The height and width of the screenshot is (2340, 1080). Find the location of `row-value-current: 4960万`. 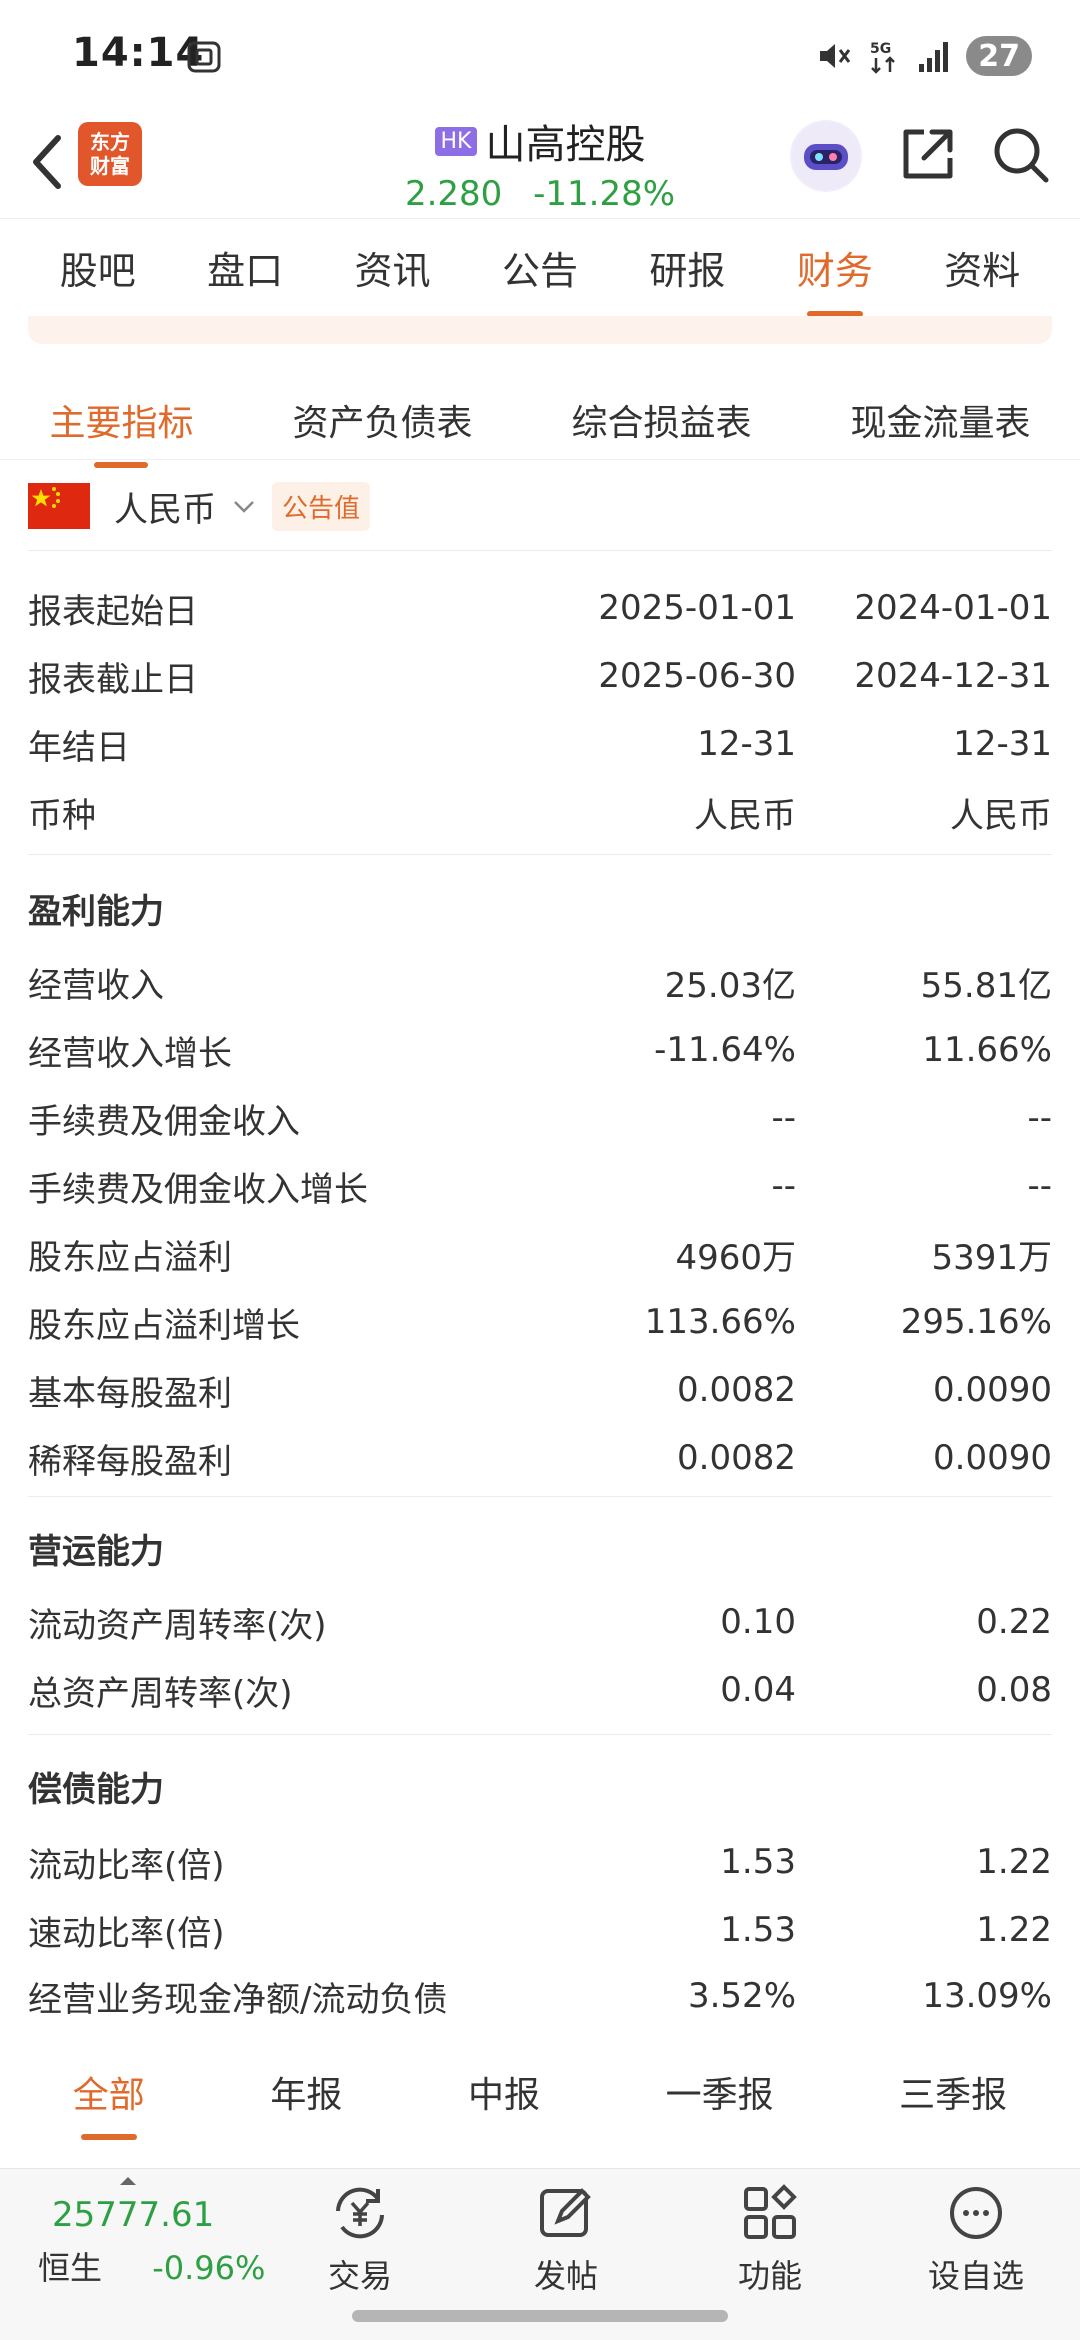

row-value-current: 4960万 is located at coordinates (735, 1257).